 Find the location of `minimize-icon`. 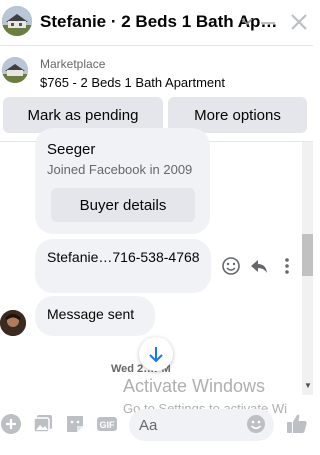

minimize-icon is located at coordinates (268, 23).